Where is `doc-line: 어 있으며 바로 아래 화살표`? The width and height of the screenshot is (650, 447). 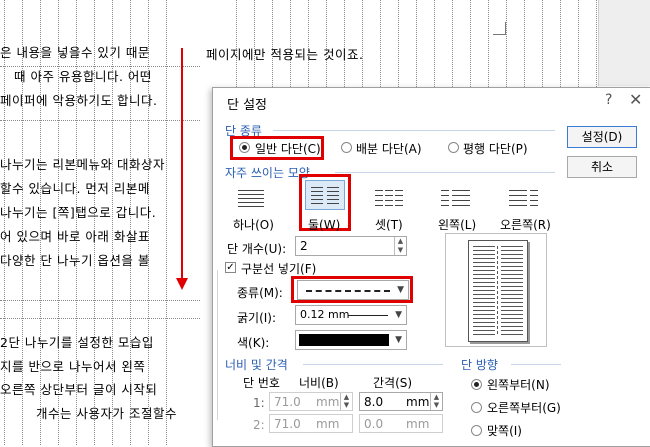
doc-line: 어 있으며 바로 아래 화살표 is located at coordinates (75, 236).